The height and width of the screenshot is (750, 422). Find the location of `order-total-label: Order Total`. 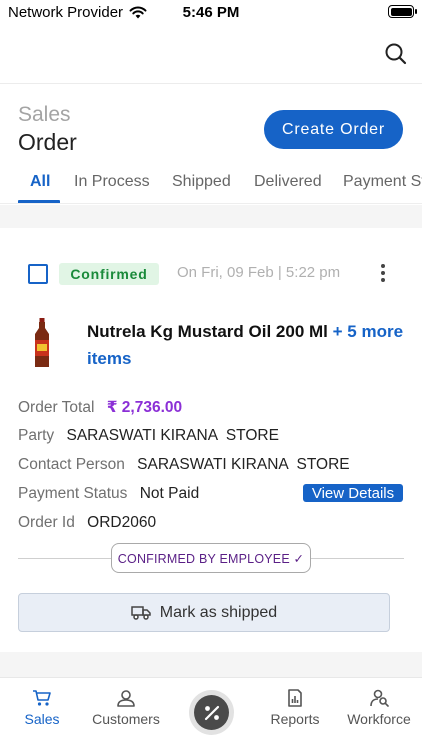

order-total-label: Order Total is located at coordinates (56, 407).